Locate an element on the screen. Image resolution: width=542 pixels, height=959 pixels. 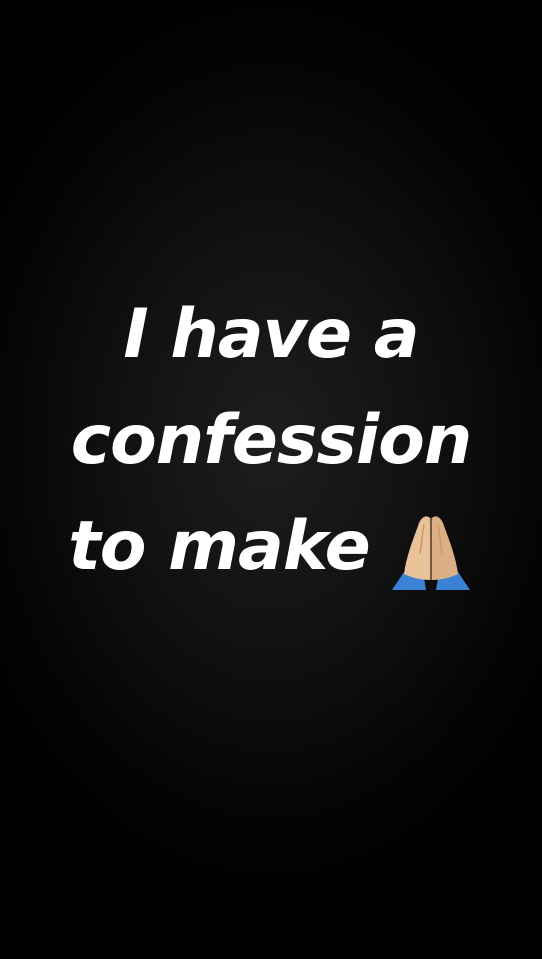
caption-line-3-row: to make is located at coordinates (271, 547).